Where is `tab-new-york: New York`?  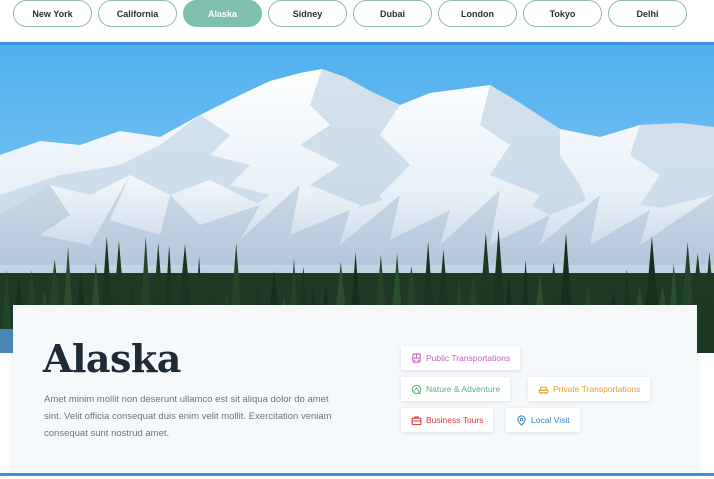
tab-new-york: New York is located at coordinates (52, 13).